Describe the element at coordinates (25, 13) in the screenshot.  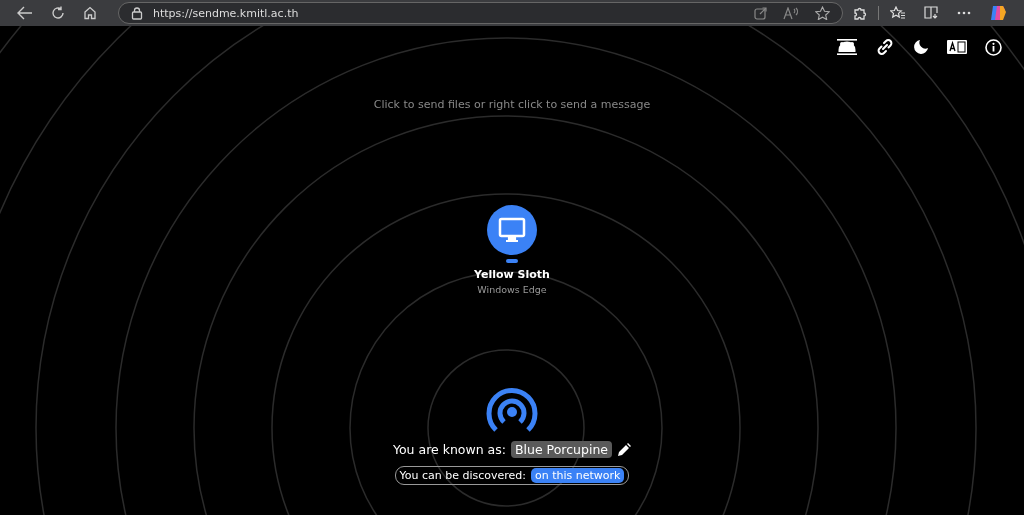
I see `back-icon` at that location.